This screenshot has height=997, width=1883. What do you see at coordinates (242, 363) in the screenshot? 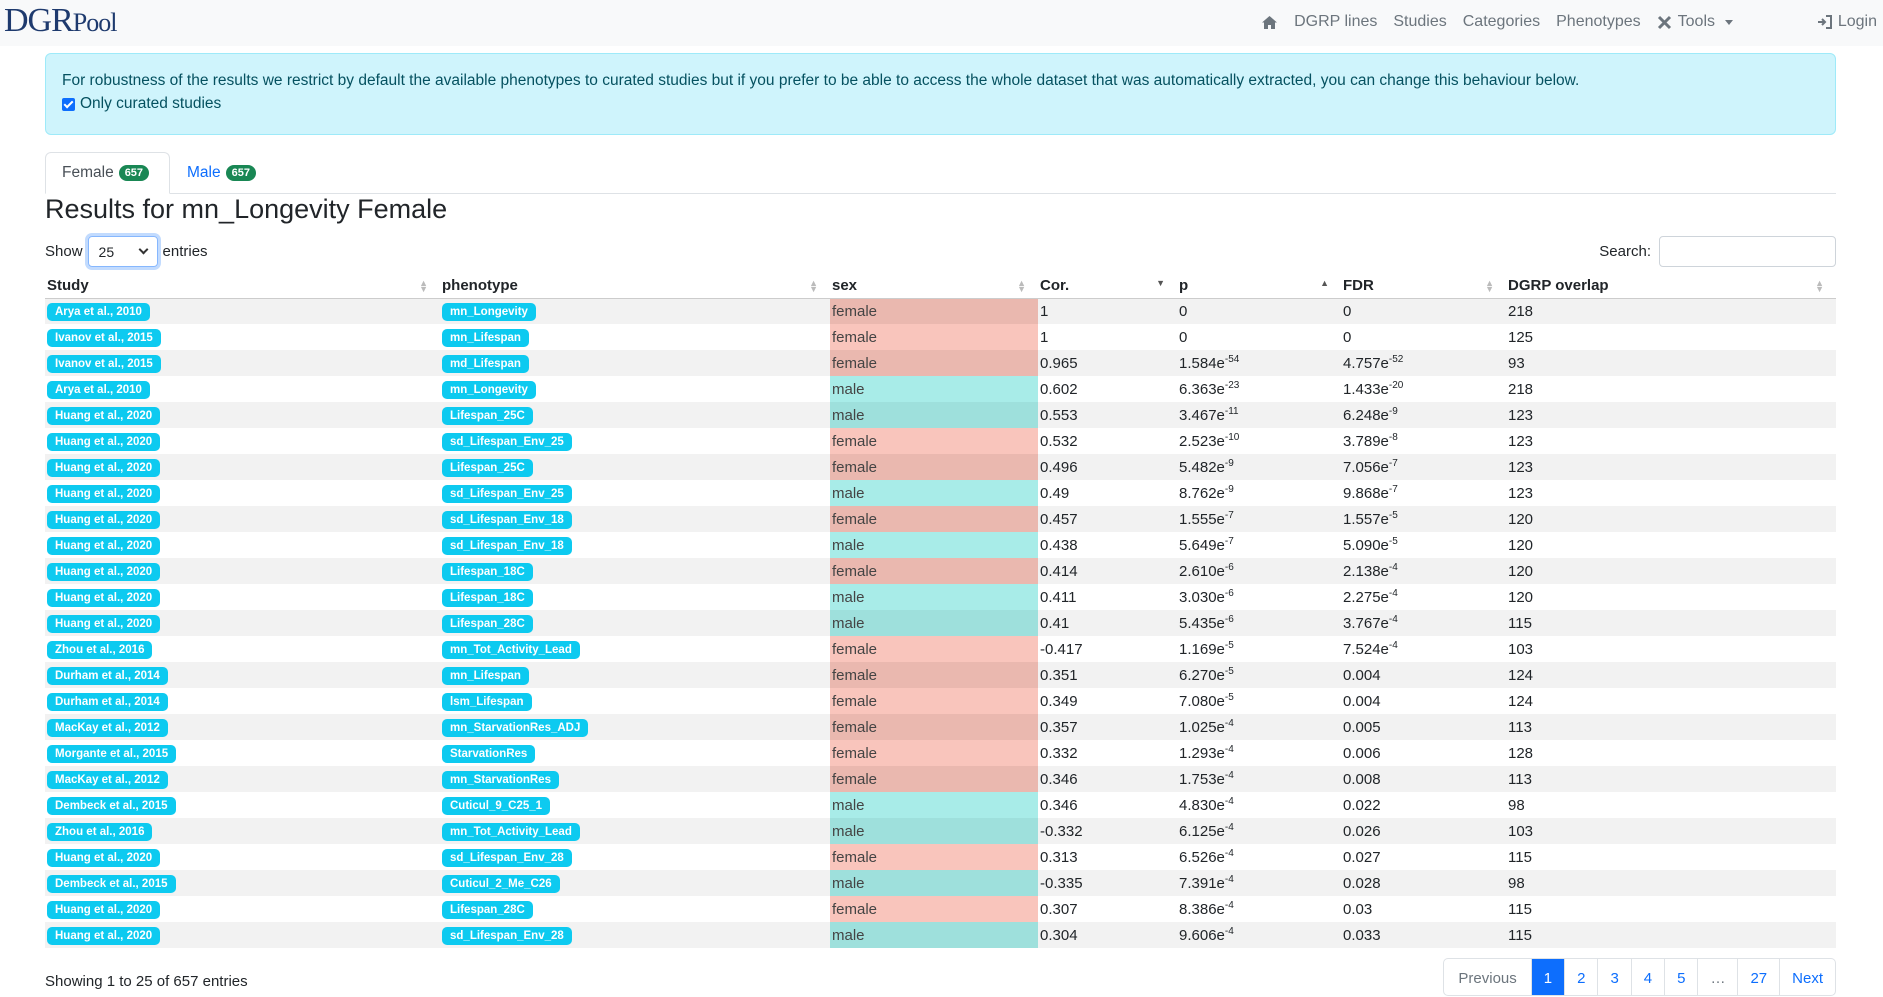
I see `study-cell: Ivanov et al., 2015` at bounding box center [242, 363].